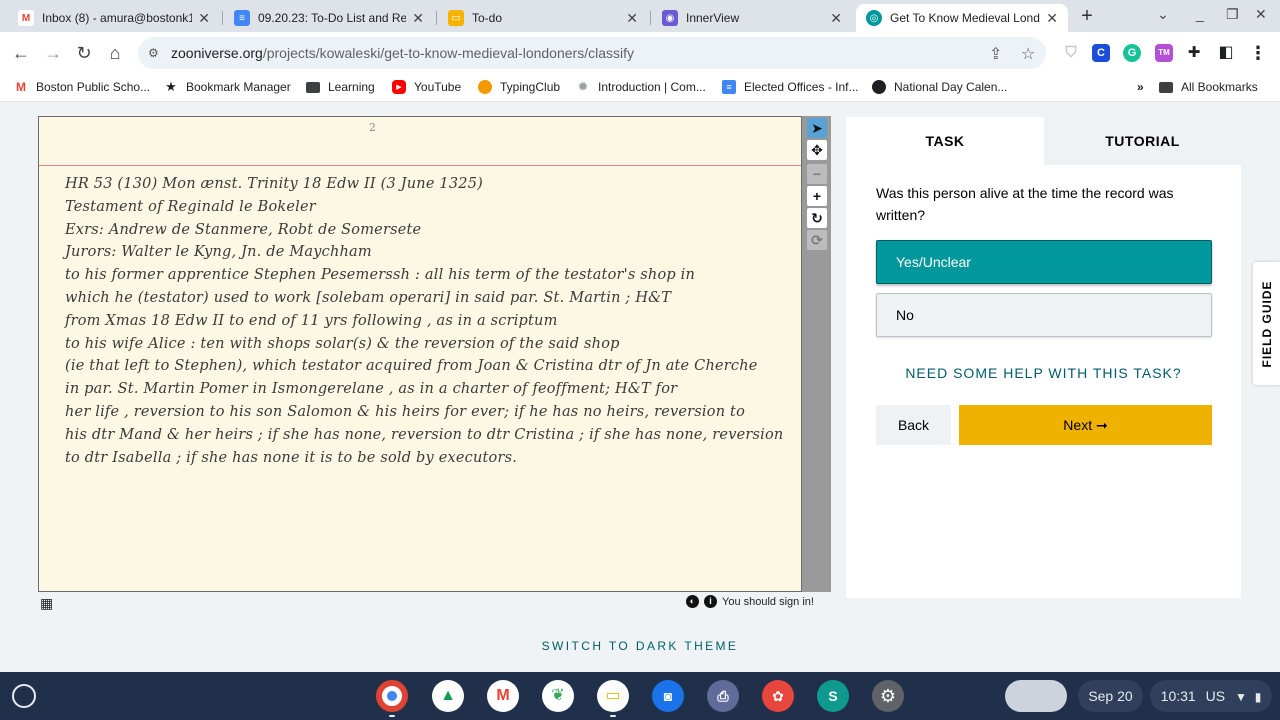 Image resolution: width=1280 pixels, height=720 pixels. What do you see at coordinates (1163, 14) in the screenshot?
I see `tab-search-icon: ⌄` at bounding box center [1163, 14].